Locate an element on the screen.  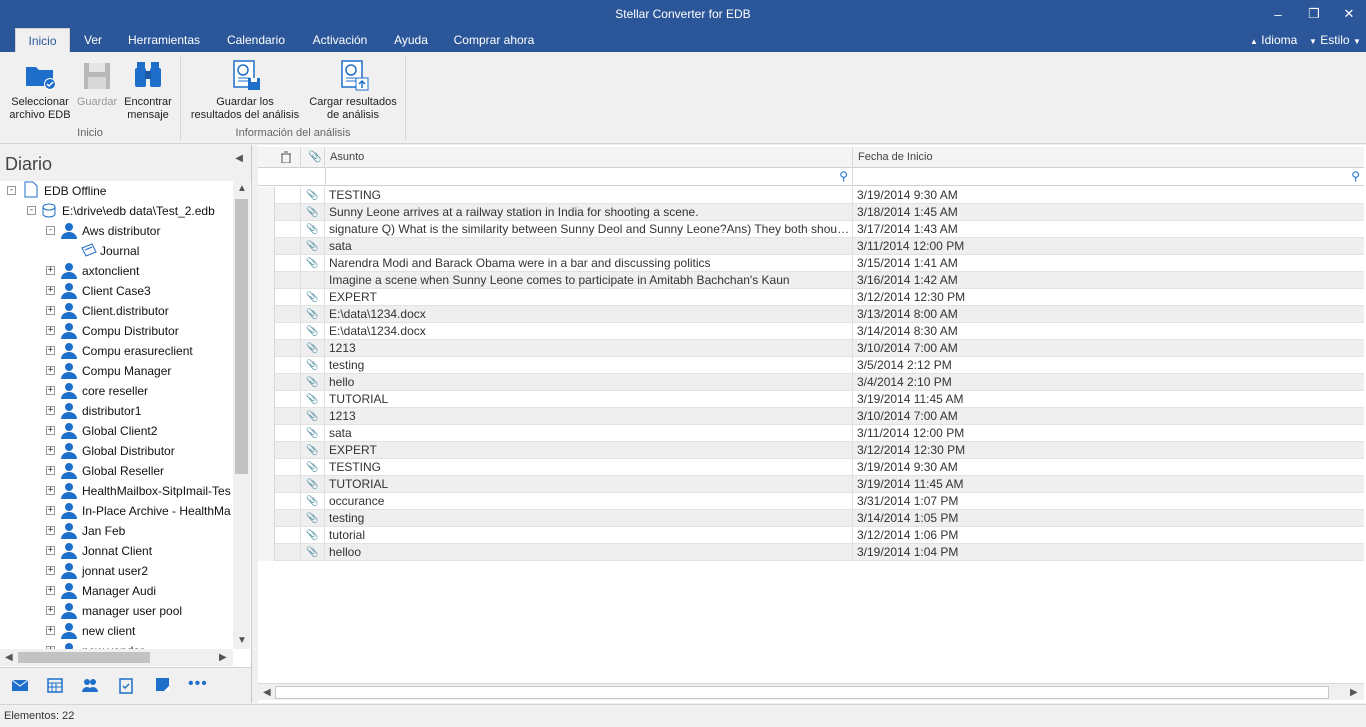
contacts-icon is located at coordinates (90, 685).